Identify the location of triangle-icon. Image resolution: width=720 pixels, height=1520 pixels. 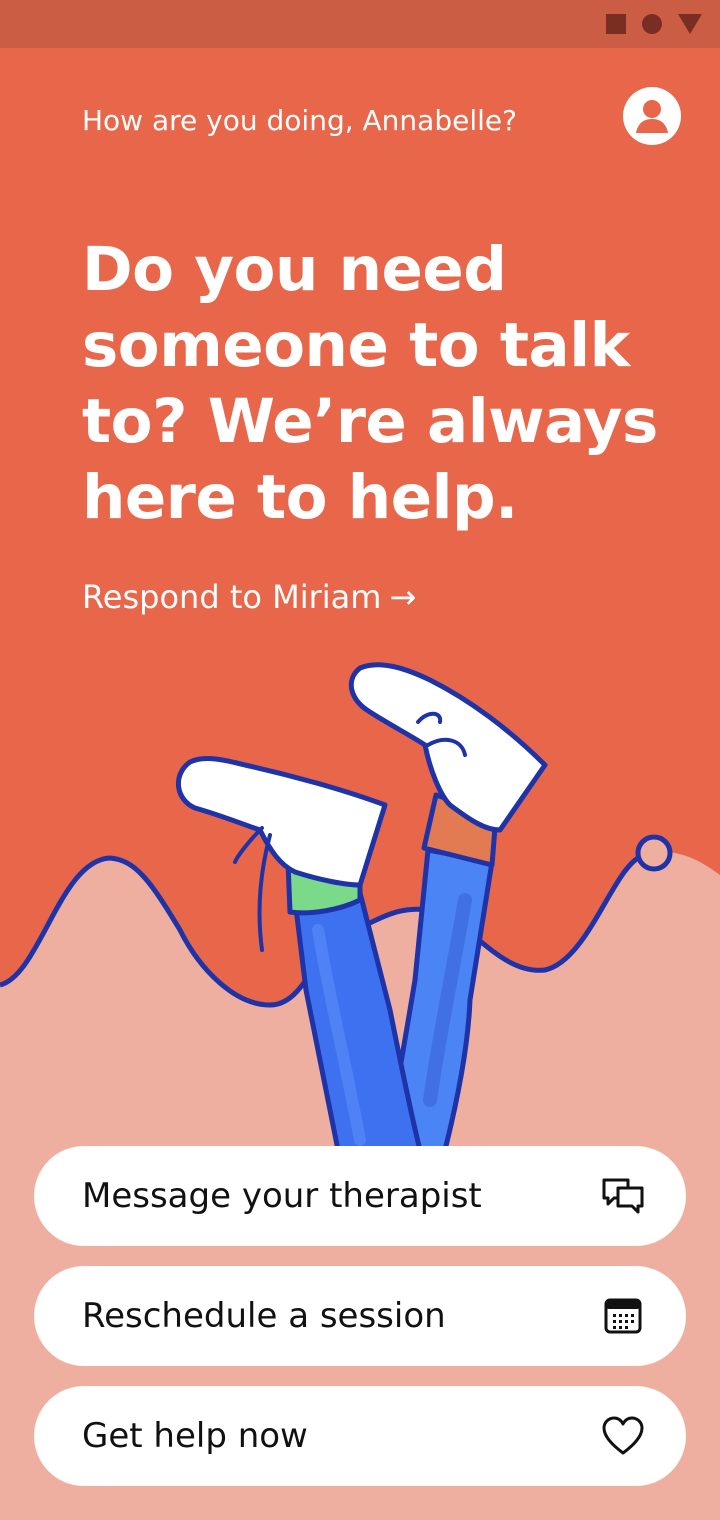
(690, 24).